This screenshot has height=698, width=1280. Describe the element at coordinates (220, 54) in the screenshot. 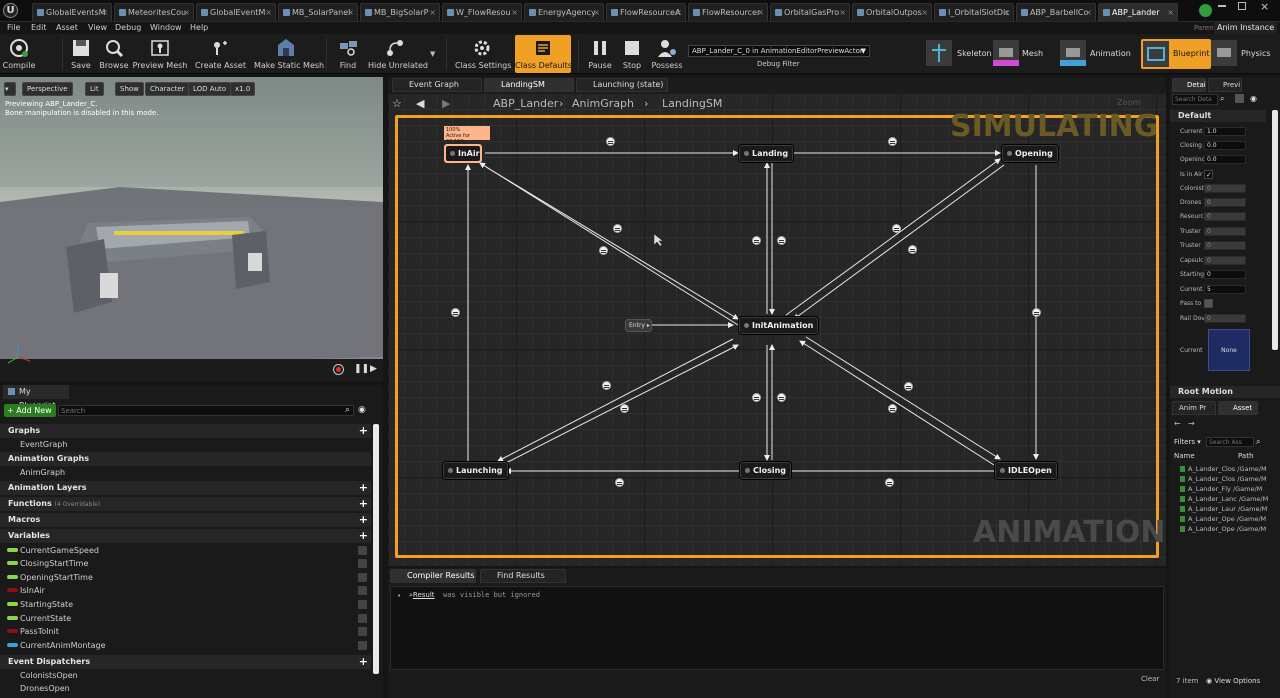

I see `create-asset-button: Create Asset` at that location.